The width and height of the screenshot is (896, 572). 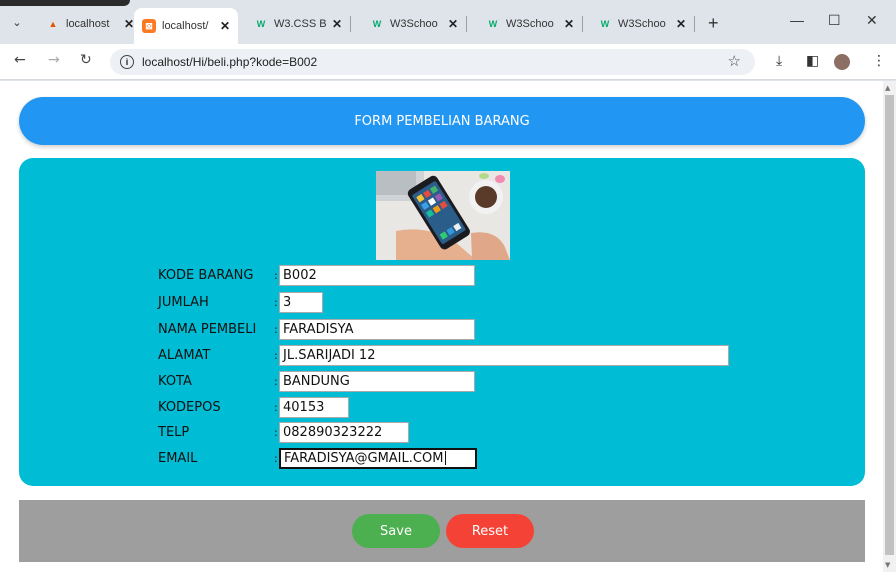 What do you see at coordinates (299, 24) in the screenshot?
I see `tab-w3css: W W3.CSS B ✕` at bounding box center [299, 24].